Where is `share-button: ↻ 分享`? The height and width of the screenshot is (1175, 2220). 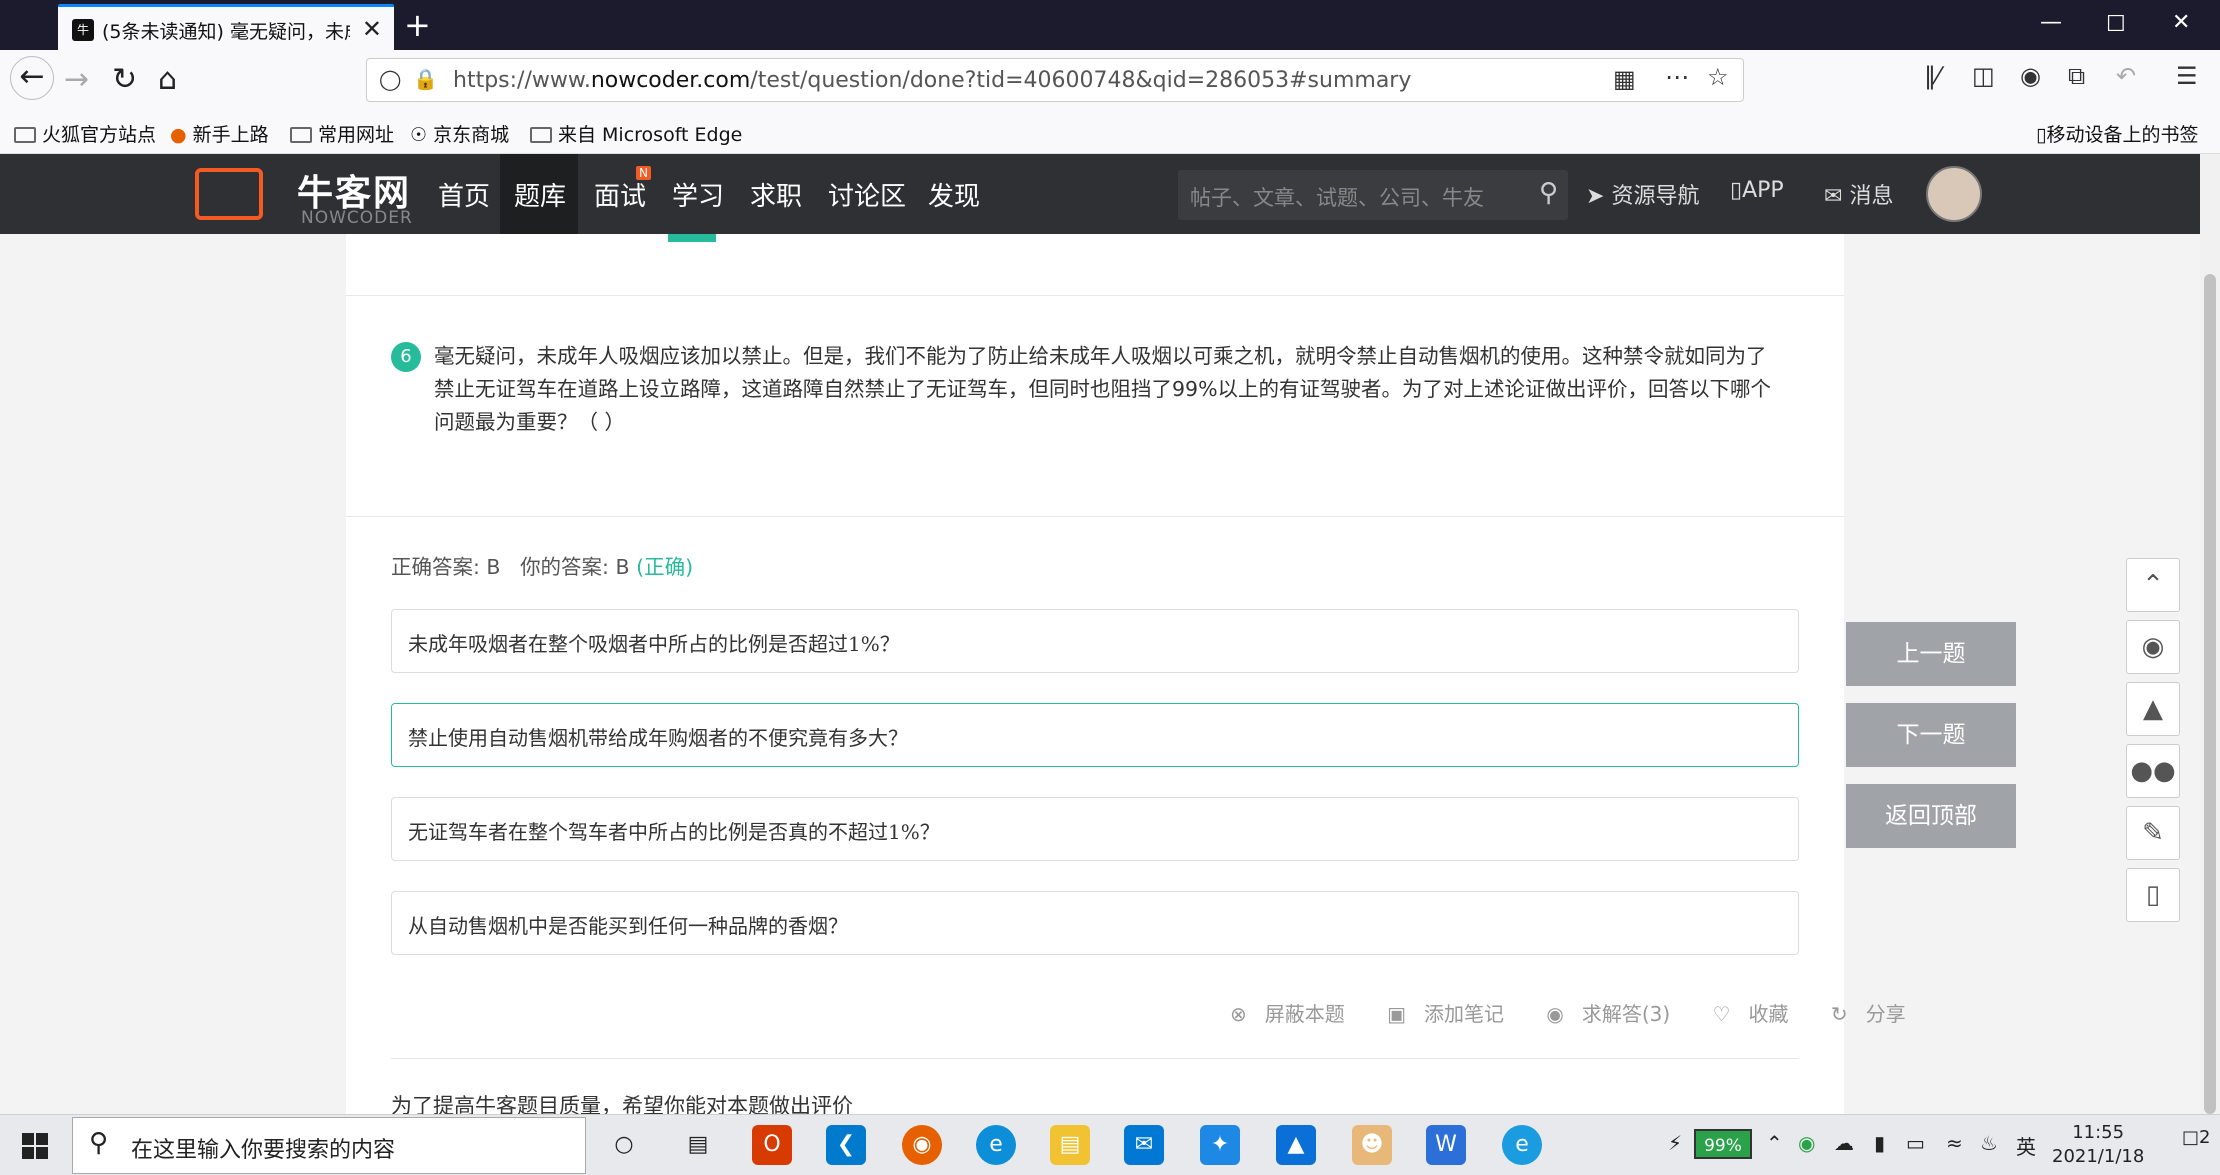
share-button: ↻ 分享 is located at coordinates (1877, 1014).